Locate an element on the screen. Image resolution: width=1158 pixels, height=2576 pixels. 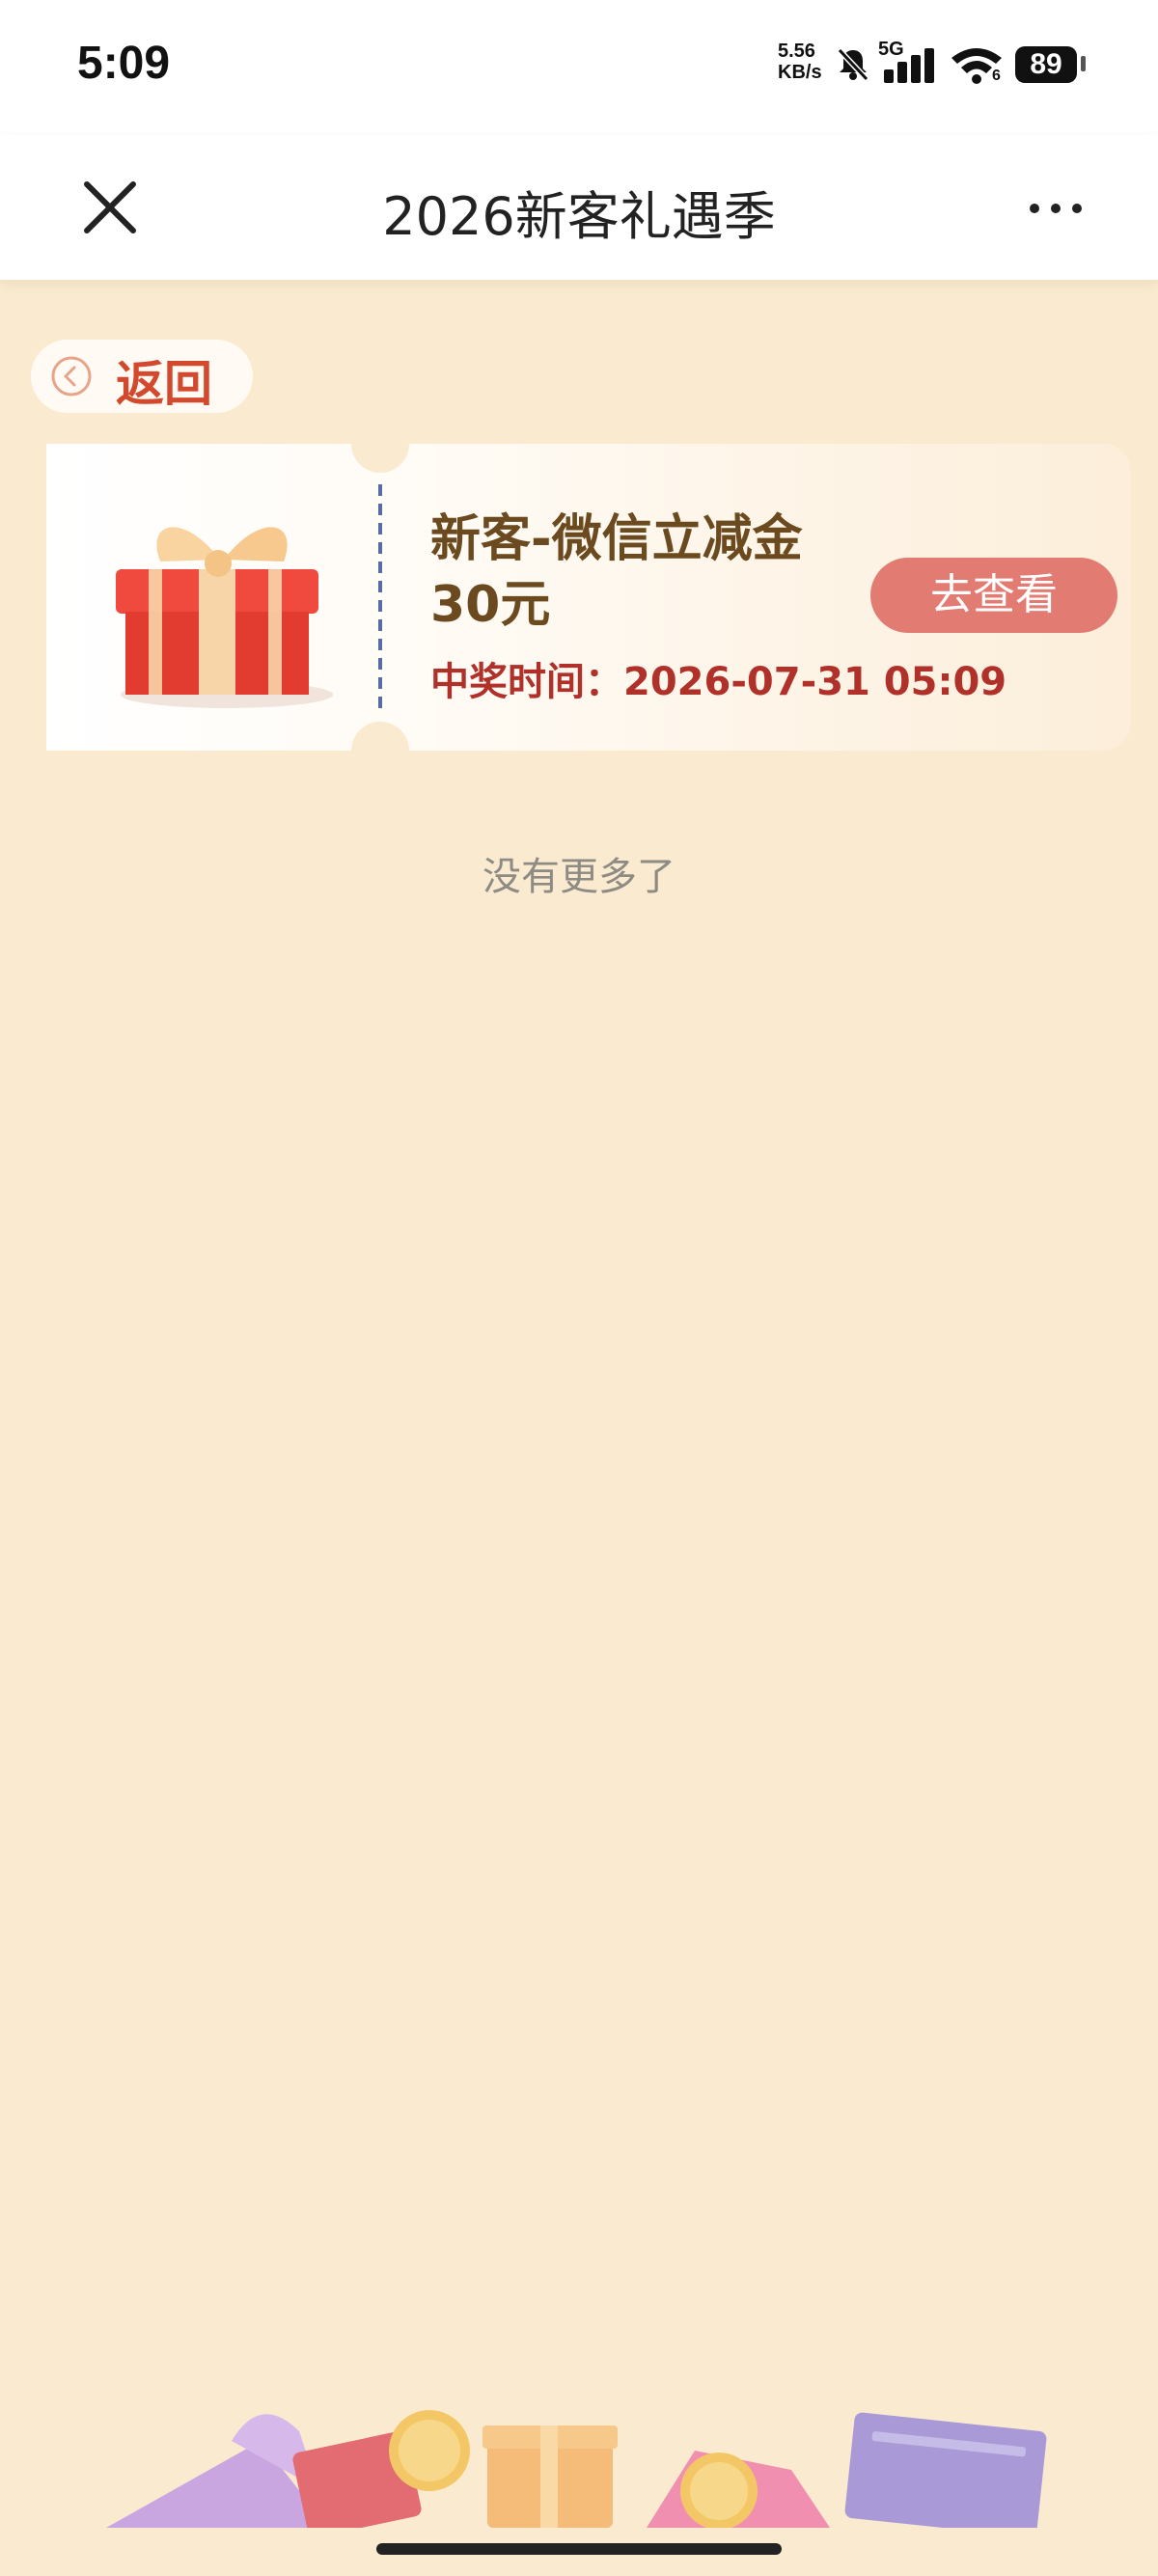
prize-name: 新客-微信立减金 is located at coordinates (616, 539).